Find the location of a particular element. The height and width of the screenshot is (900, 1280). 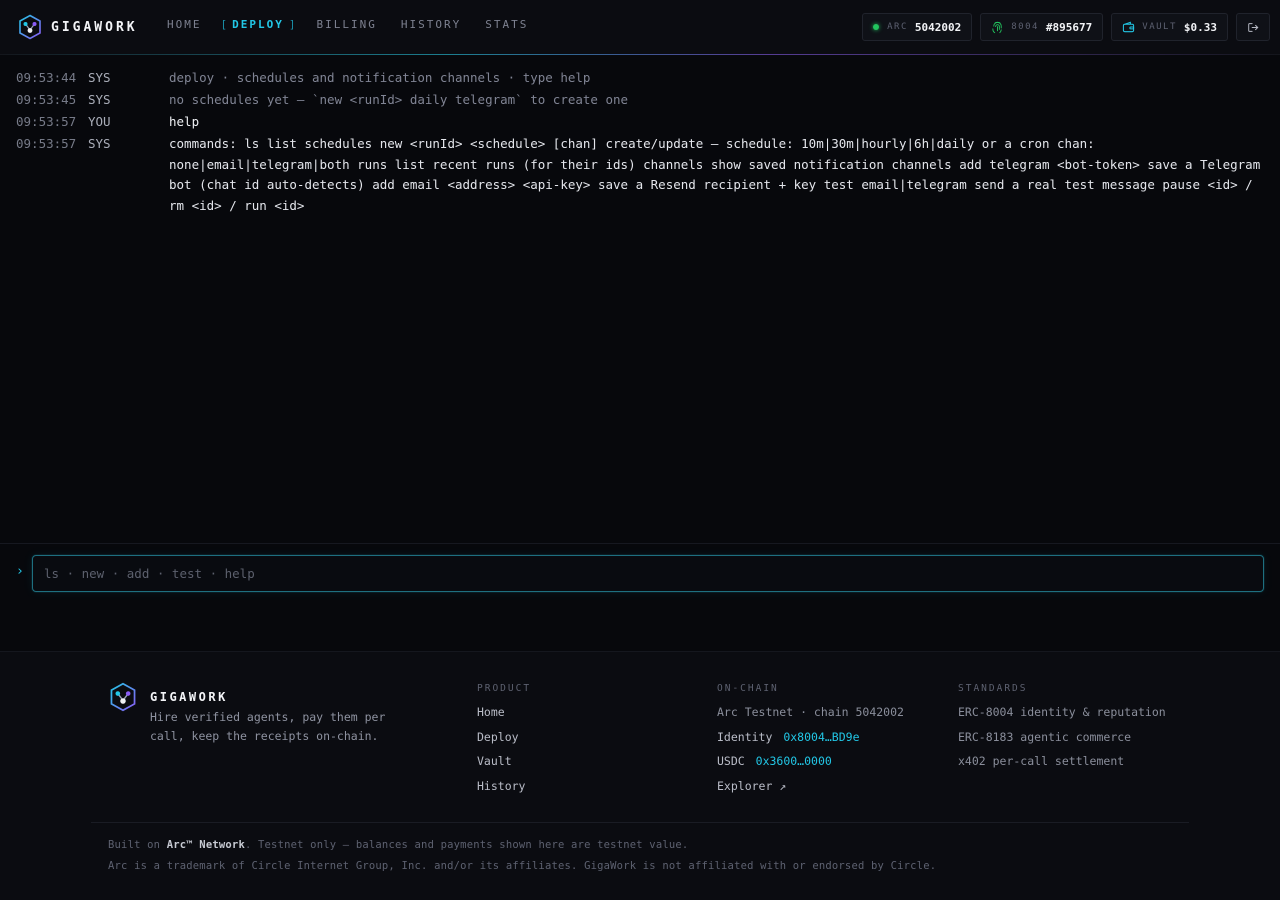

footer-brand-name: GIGAWORK is located at coordinates (189, 697).